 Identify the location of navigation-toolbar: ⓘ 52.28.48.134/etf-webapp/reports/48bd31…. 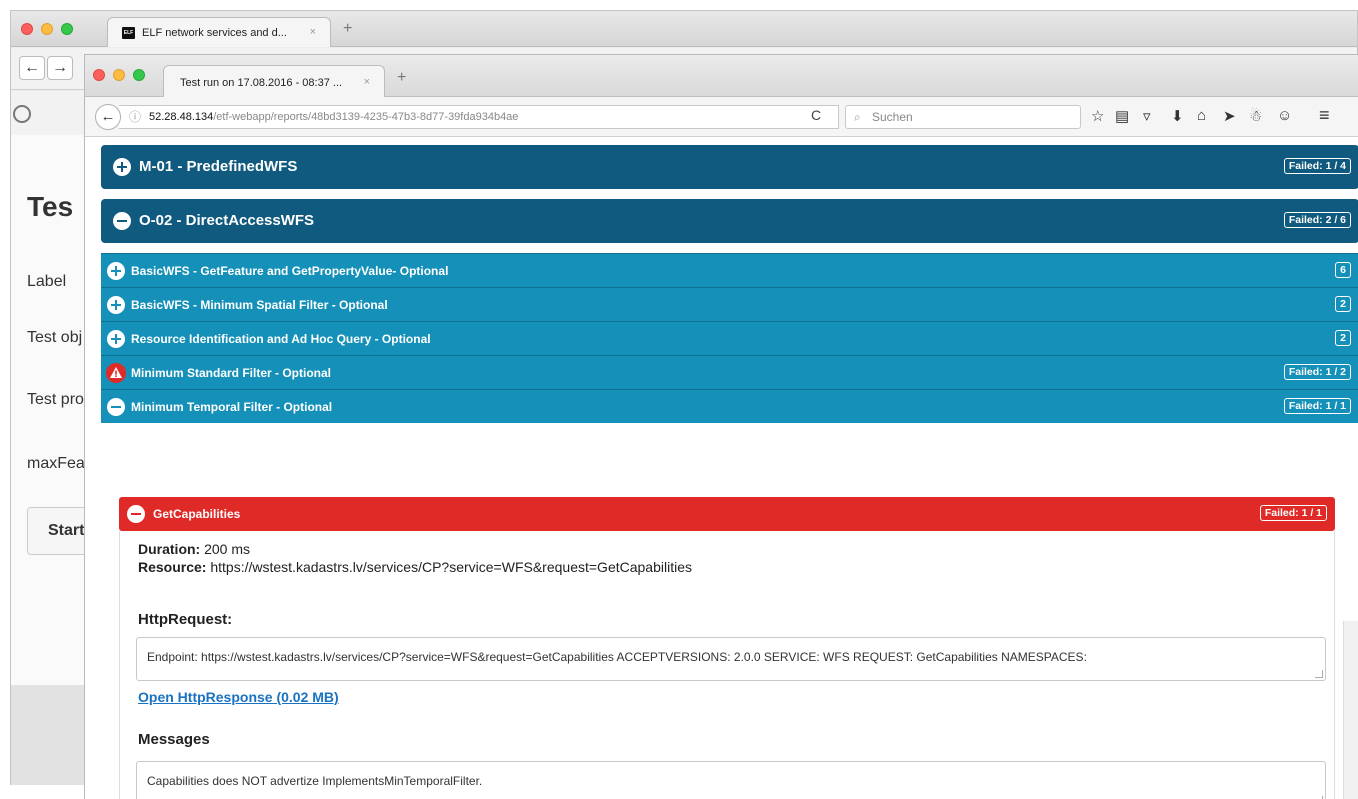
(721, 117).